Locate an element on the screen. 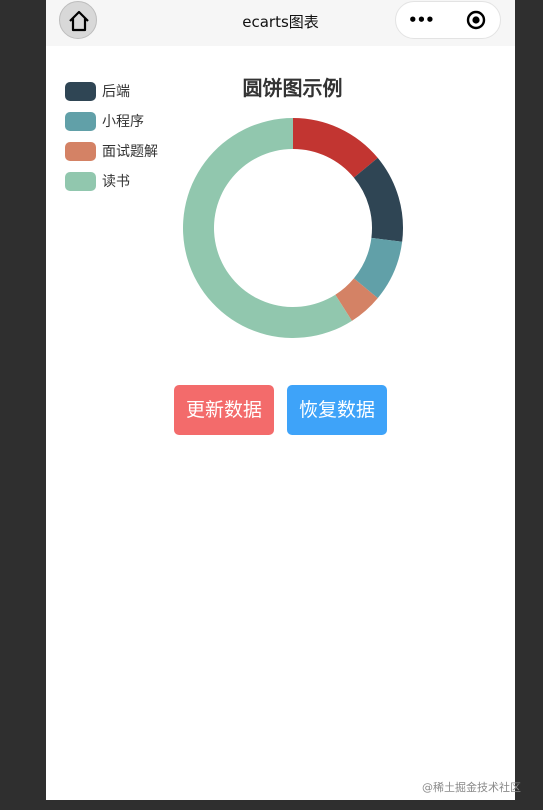 The height and width of the screenshot is (810, 543). update-data-button: 更新数据 is located at coordinates (224, 410).